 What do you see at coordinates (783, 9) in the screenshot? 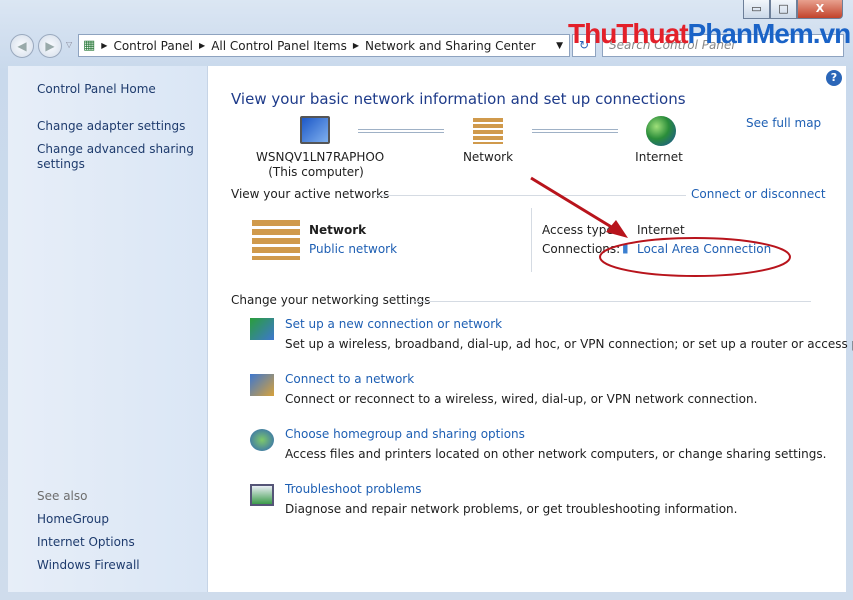
I see `maximize-button: □` at bounding box center [783, 9].